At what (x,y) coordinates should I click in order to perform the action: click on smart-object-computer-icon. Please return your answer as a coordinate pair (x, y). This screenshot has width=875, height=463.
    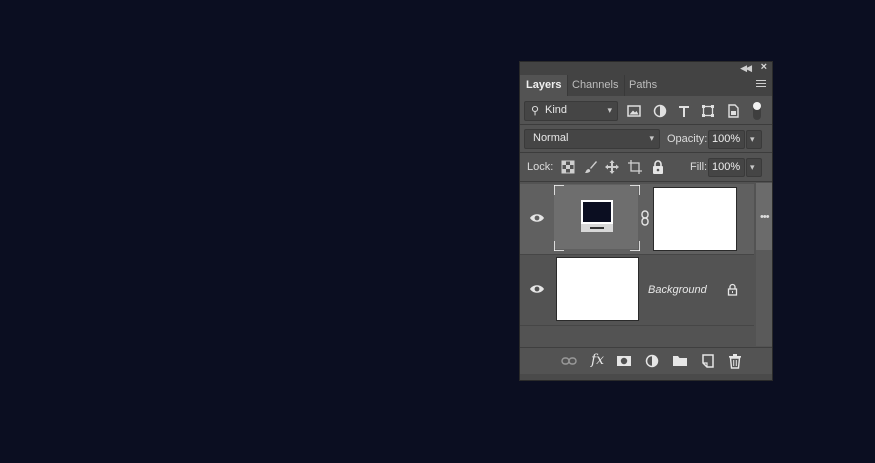
    Looking at the image, I should click on (597, 216).